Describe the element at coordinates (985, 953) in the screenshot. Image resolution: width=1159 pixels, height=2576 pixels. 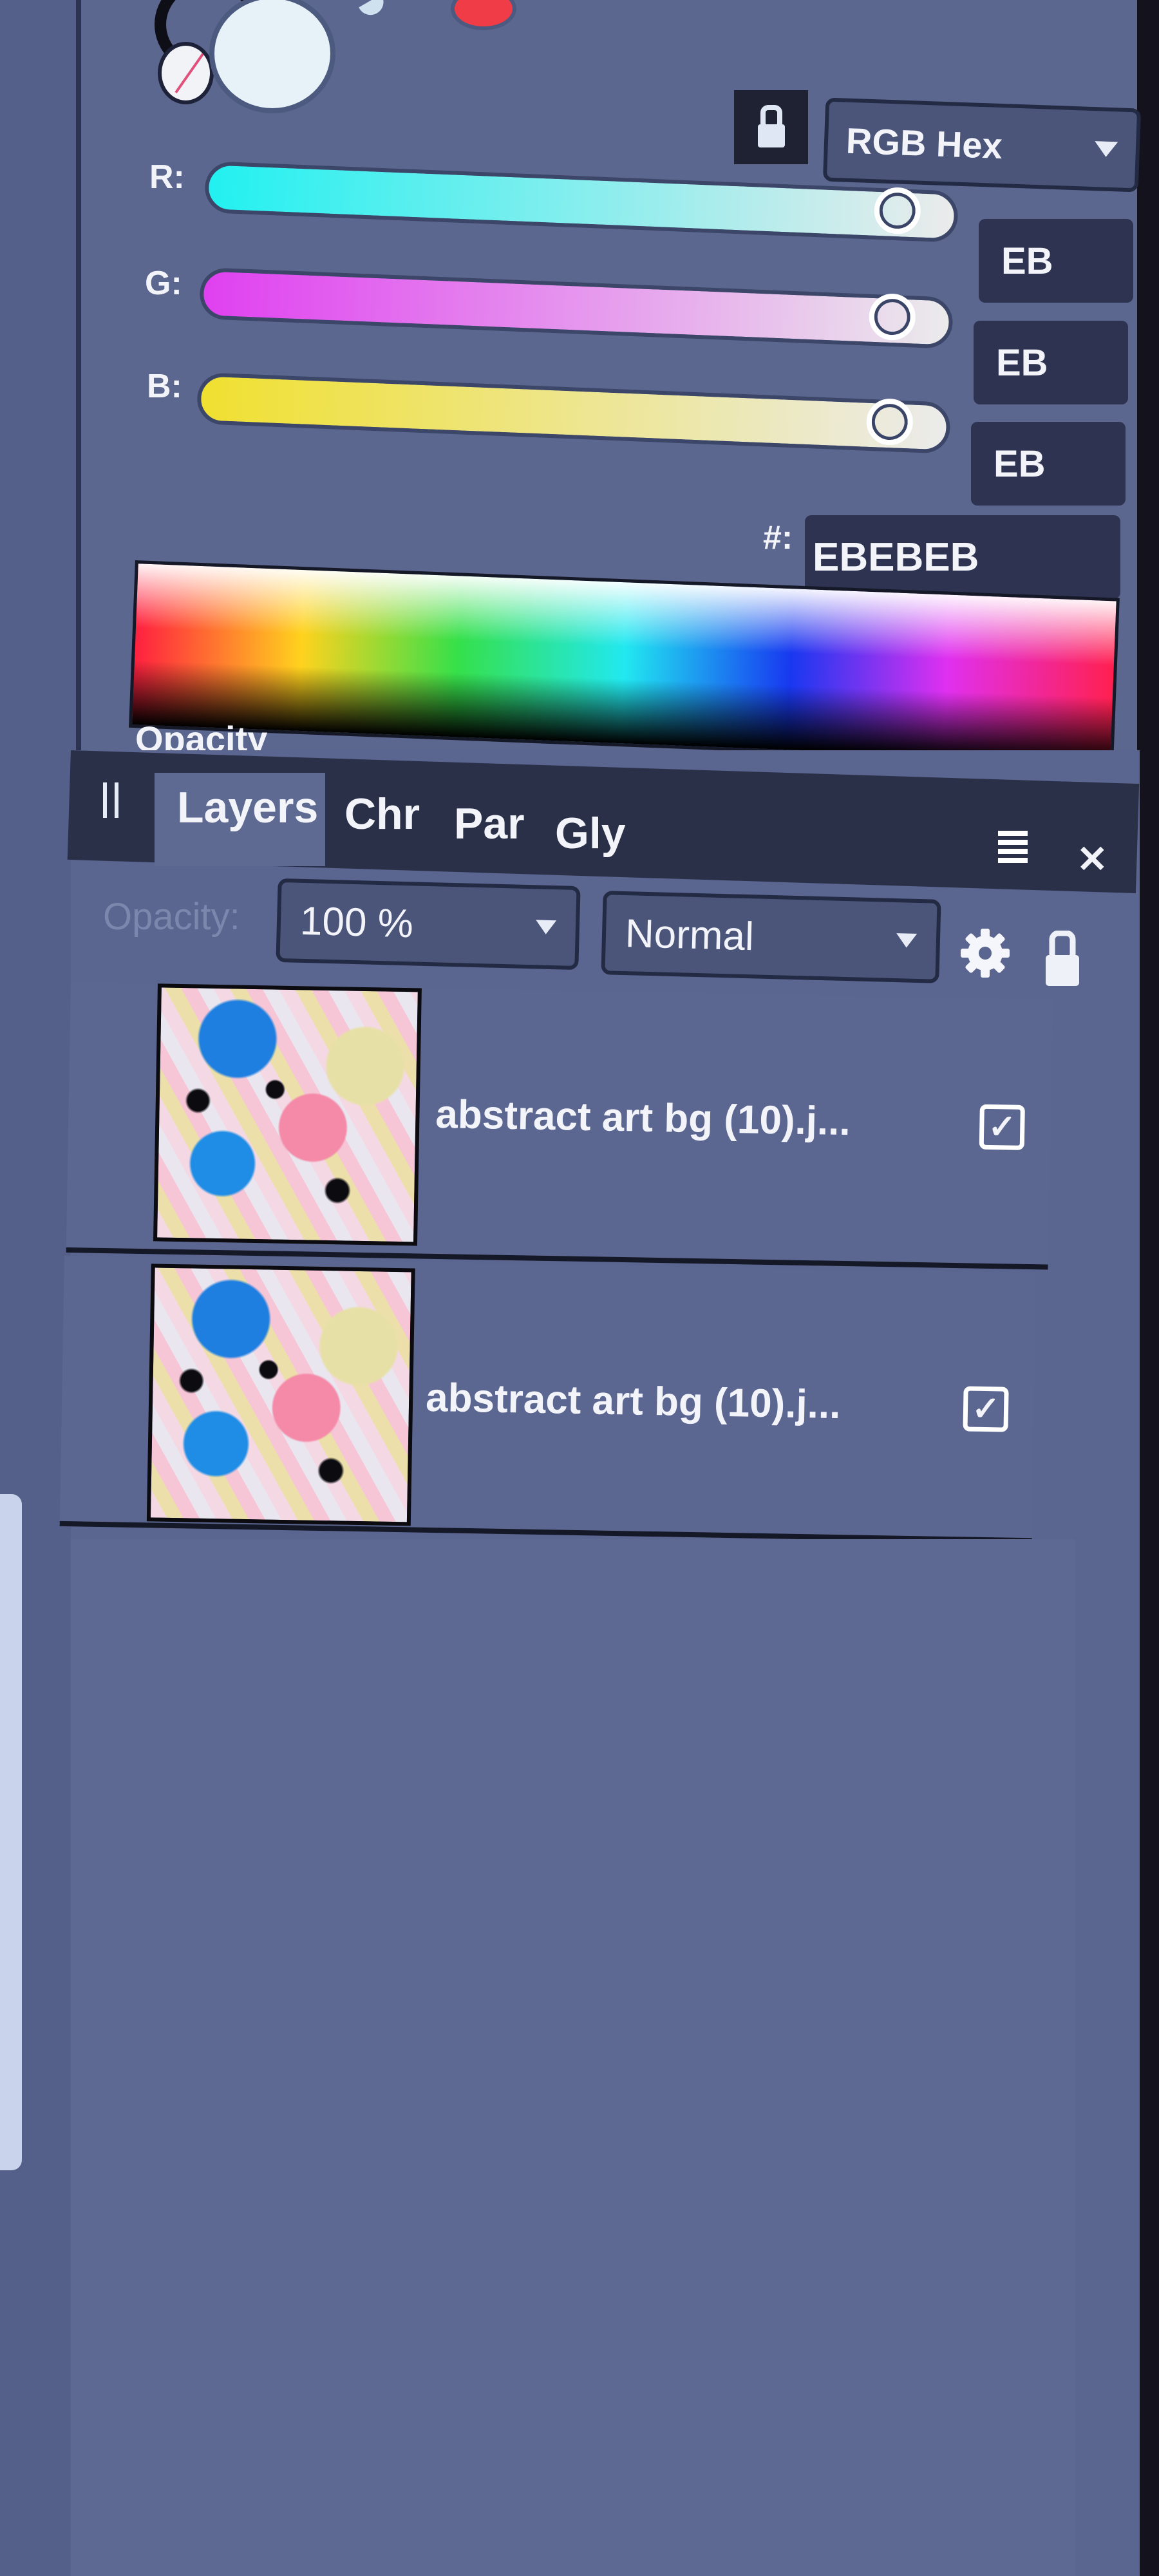
I see `gear-icon` at that location.